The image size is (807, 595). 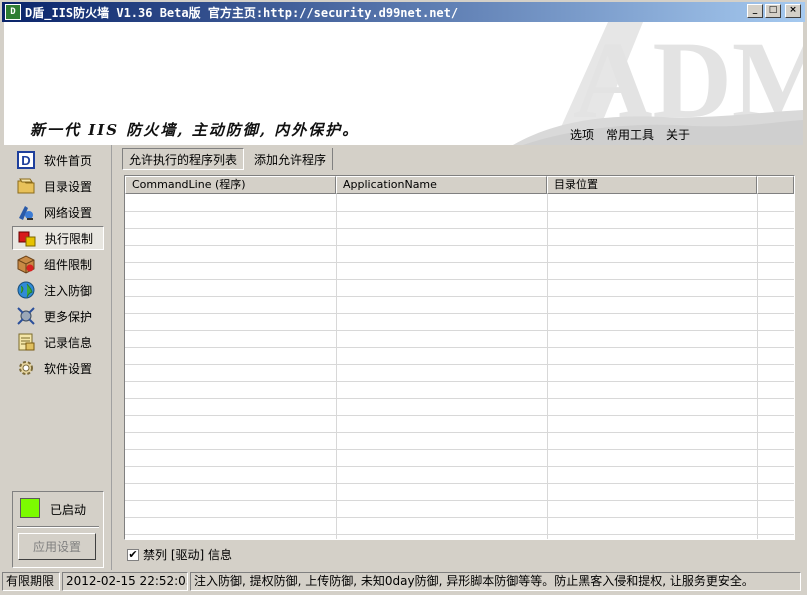 I want to click on table-header: CommandLine (程序) ApplicationName 目录位置, so click(x=459, y=185).